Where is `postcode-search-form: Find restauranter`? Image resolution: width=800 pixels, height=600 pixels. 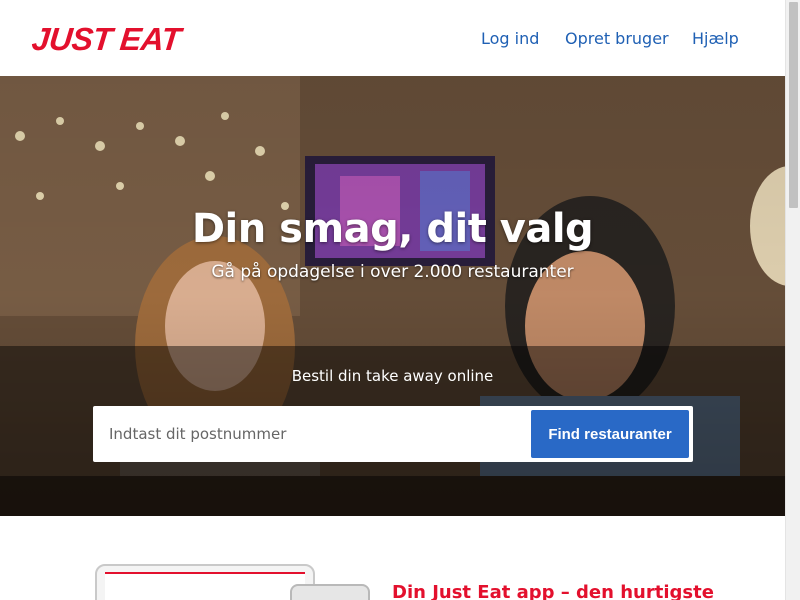 postcode-search-form: Find restauranter is located at coordinates (393, 434).